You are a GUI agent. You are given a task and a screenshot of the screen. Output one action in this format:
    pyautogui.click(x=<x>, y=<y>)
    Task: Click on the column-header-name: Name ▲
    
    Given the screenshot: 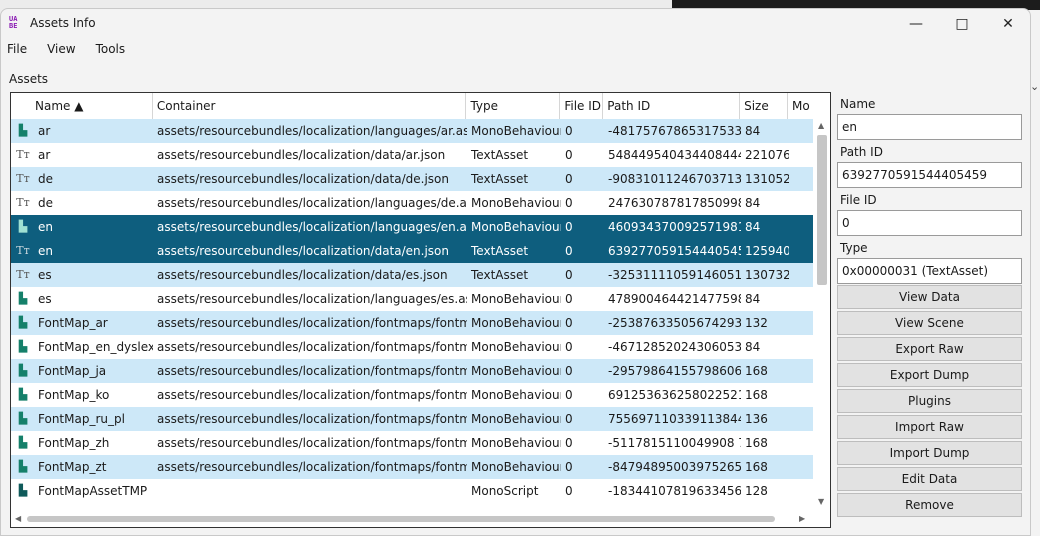 What is the action you would take?
    pyautogui.click(x=82, y=106)
    